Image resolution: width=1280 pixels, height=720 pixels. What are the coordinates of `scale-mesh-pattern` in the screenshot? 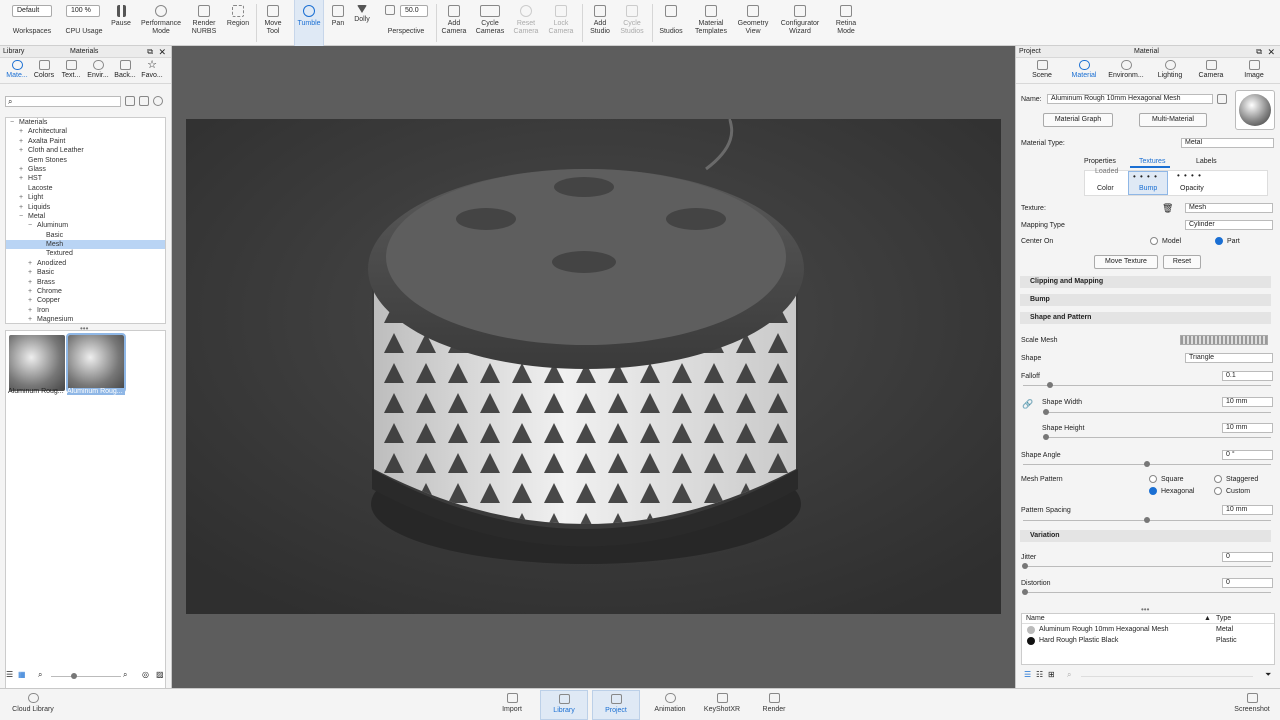 It's located at (1224, 340).